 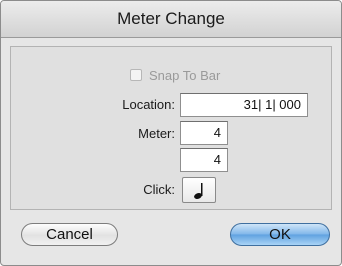 I want to click on meter-numerator-field: 4, so click(x=204, y=133).